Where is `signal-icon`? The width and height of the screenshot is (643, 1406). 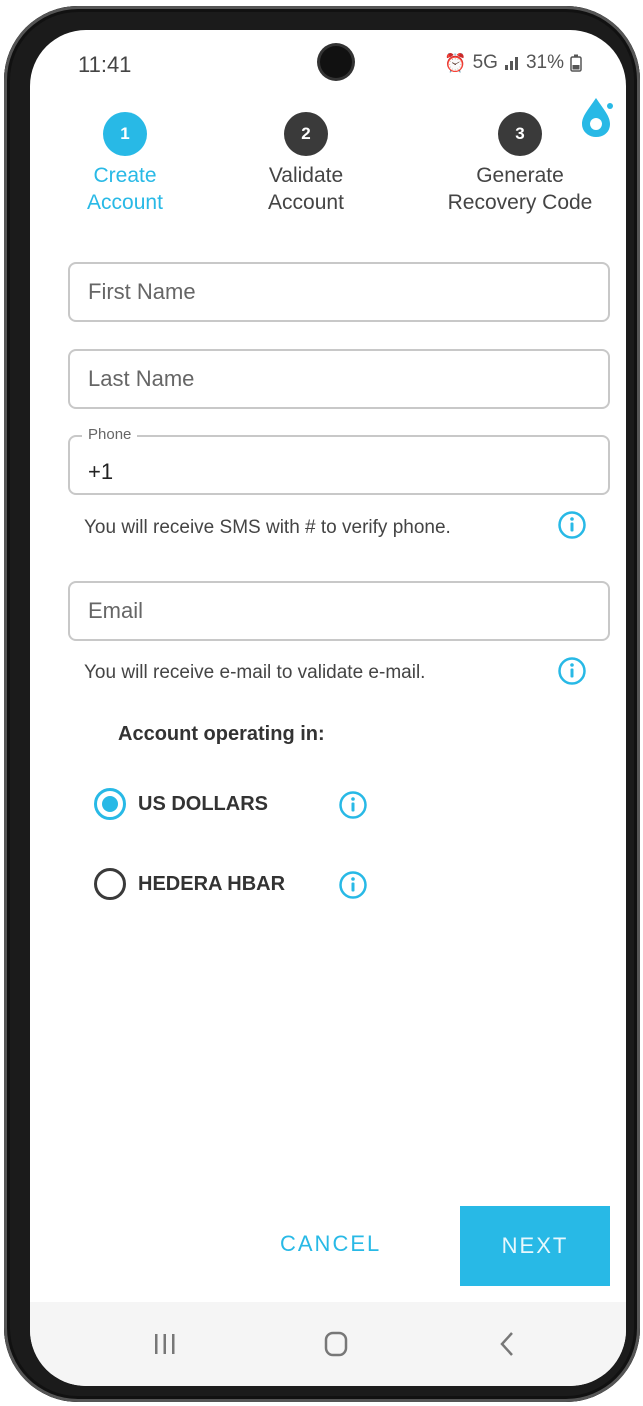
signal-icon is located at coordinates (511, 63).